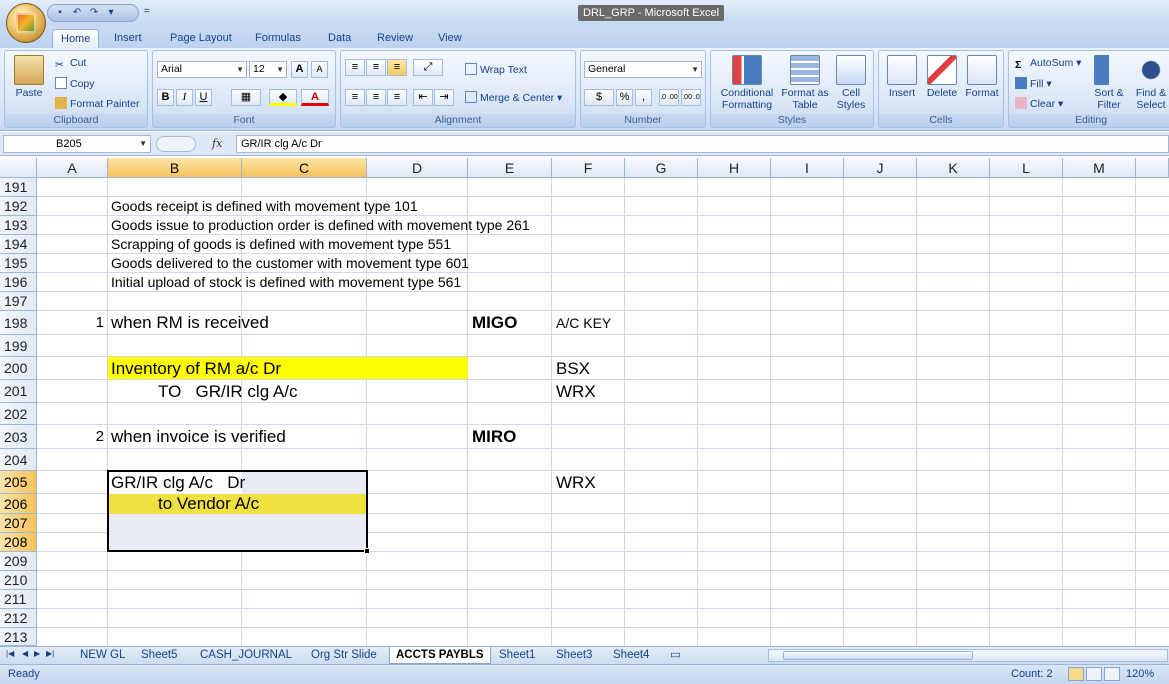  Describe the element at coordinates (203, 97) in the screenshot. I see `underline-button: U` at that location.